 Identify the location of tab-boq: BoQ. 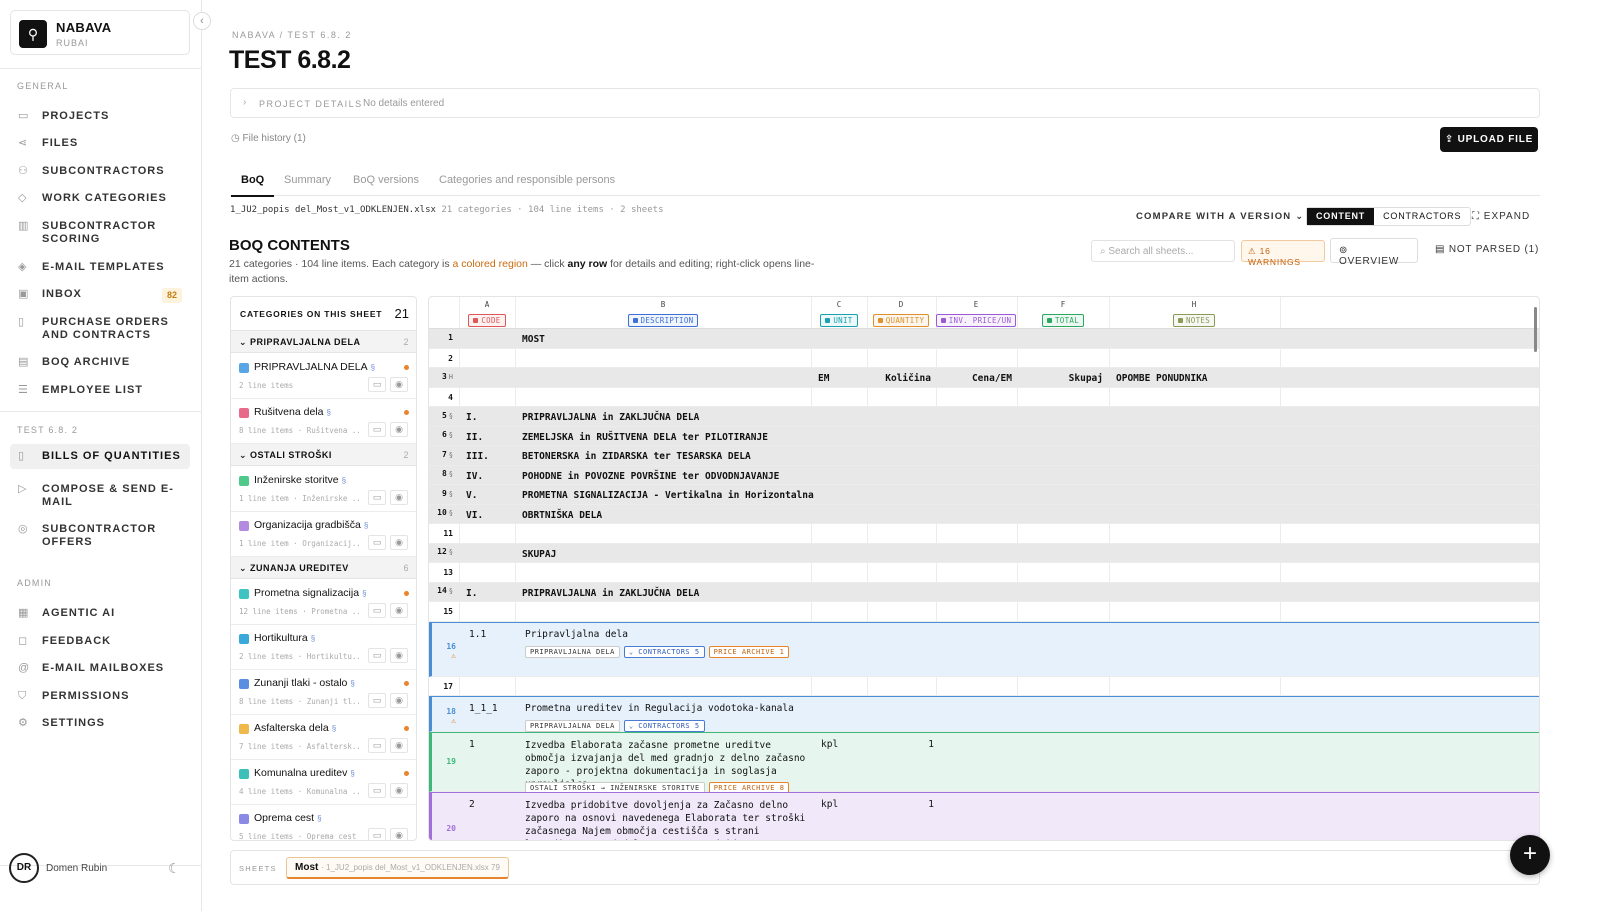
(252, 185).